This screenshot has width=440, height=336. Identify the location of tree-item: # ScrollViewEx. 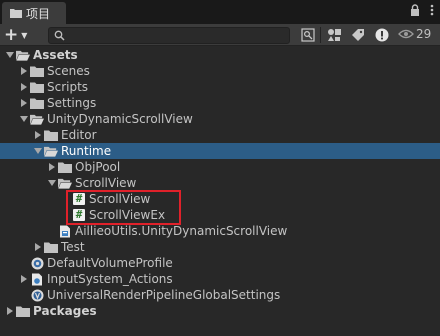
(220, 215).